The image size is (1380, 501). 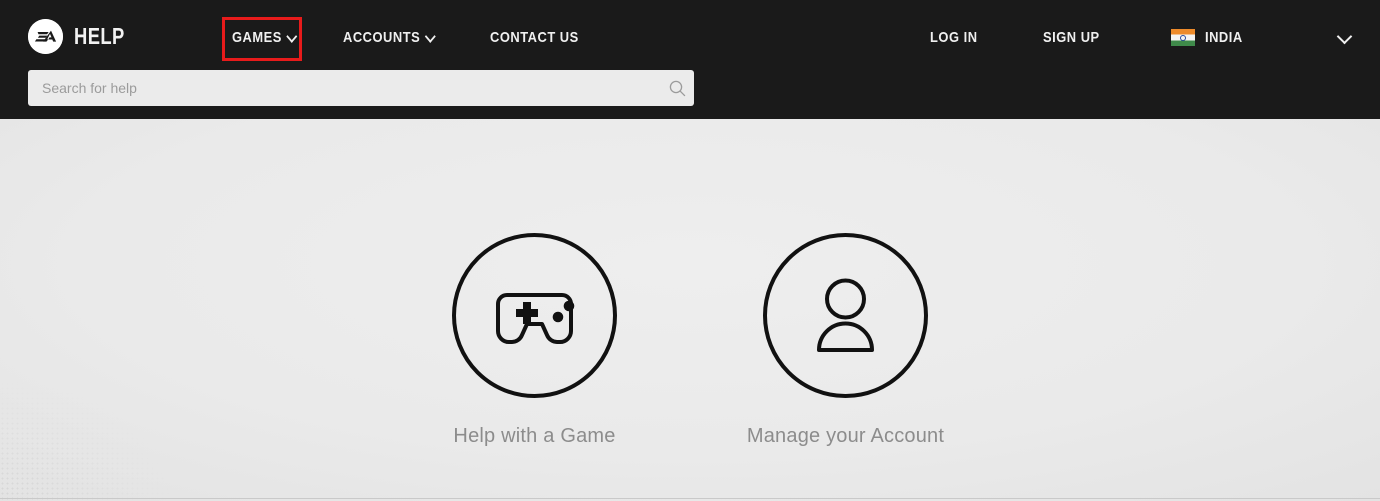 I want to click on search-input, so click(x=344, y=88).